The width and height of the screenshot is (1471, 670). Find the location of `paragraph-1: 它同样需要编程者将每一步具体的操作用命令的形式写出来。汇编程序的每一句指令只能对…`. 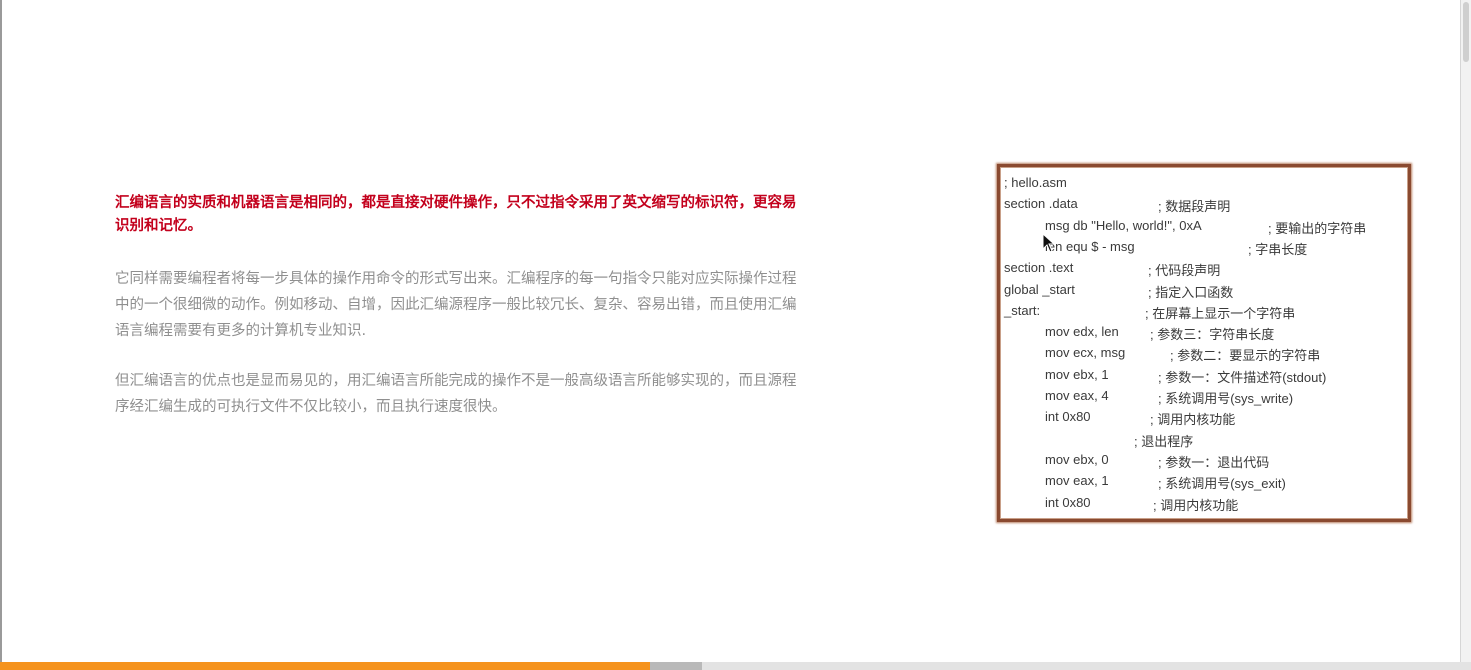

paragraph-1: 它同样需要编程者将每一步具体的操作用命令的形式写出来。汇编程序的每一句指令只能对… is located at coordinates (456, 305).